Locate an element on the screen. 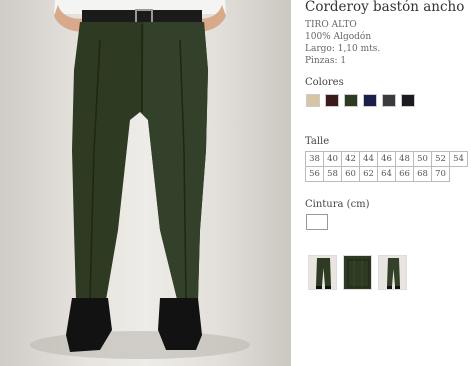 Image resolution: width=471 pixels, height=366 pixels. swatch-beige is located at coordinates (313, 100).